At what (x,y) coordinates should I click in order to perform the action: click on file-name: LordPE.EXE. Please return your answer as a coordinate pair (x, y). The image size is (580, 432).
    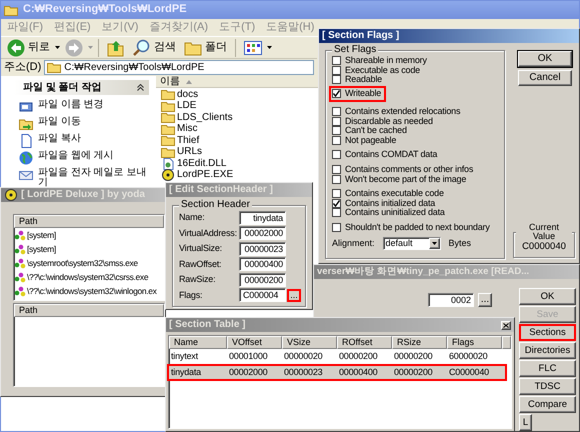
    Looking at the image, I should click on (205, 175).